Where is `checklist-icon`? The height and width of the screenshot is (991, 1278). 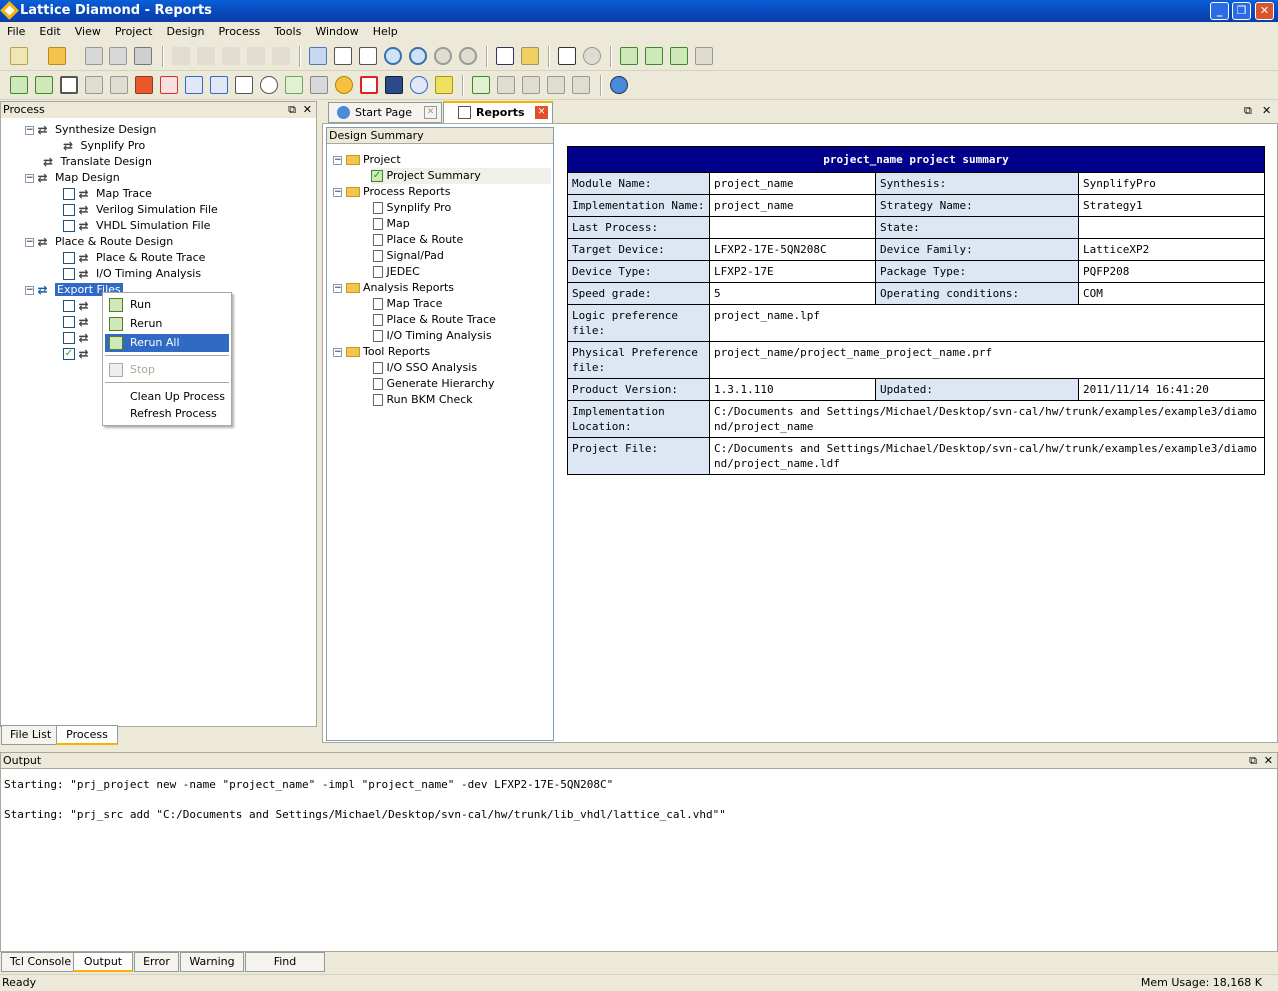 checklist-icon is located at coordinates (505, 56).